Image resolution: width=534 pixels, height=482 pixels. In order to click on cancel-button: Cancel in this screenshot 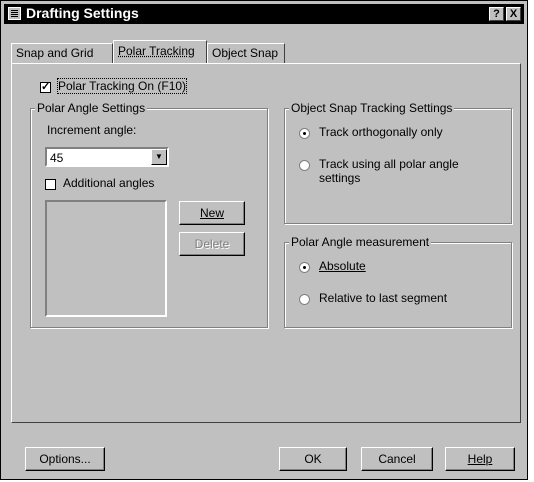, I will do `click(397, 459)`.